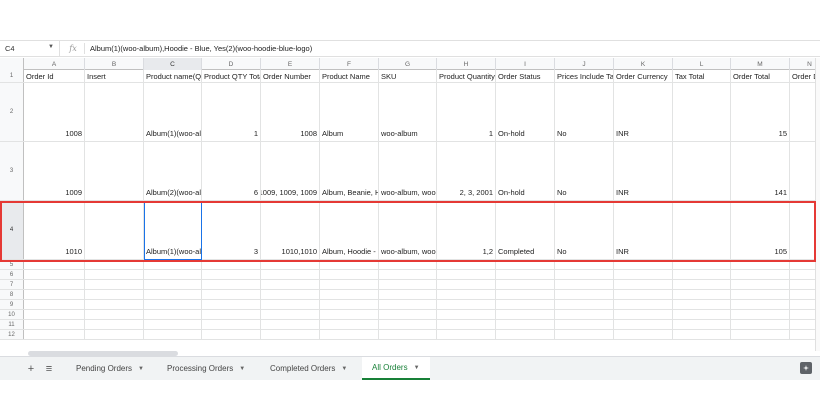 This screenshot has width=820, height=420. What do you see at coordinates (290, 171) in the screenshot?
I see `table-cell: 1009, 1009, 1009` at bounding box center [290, 171].